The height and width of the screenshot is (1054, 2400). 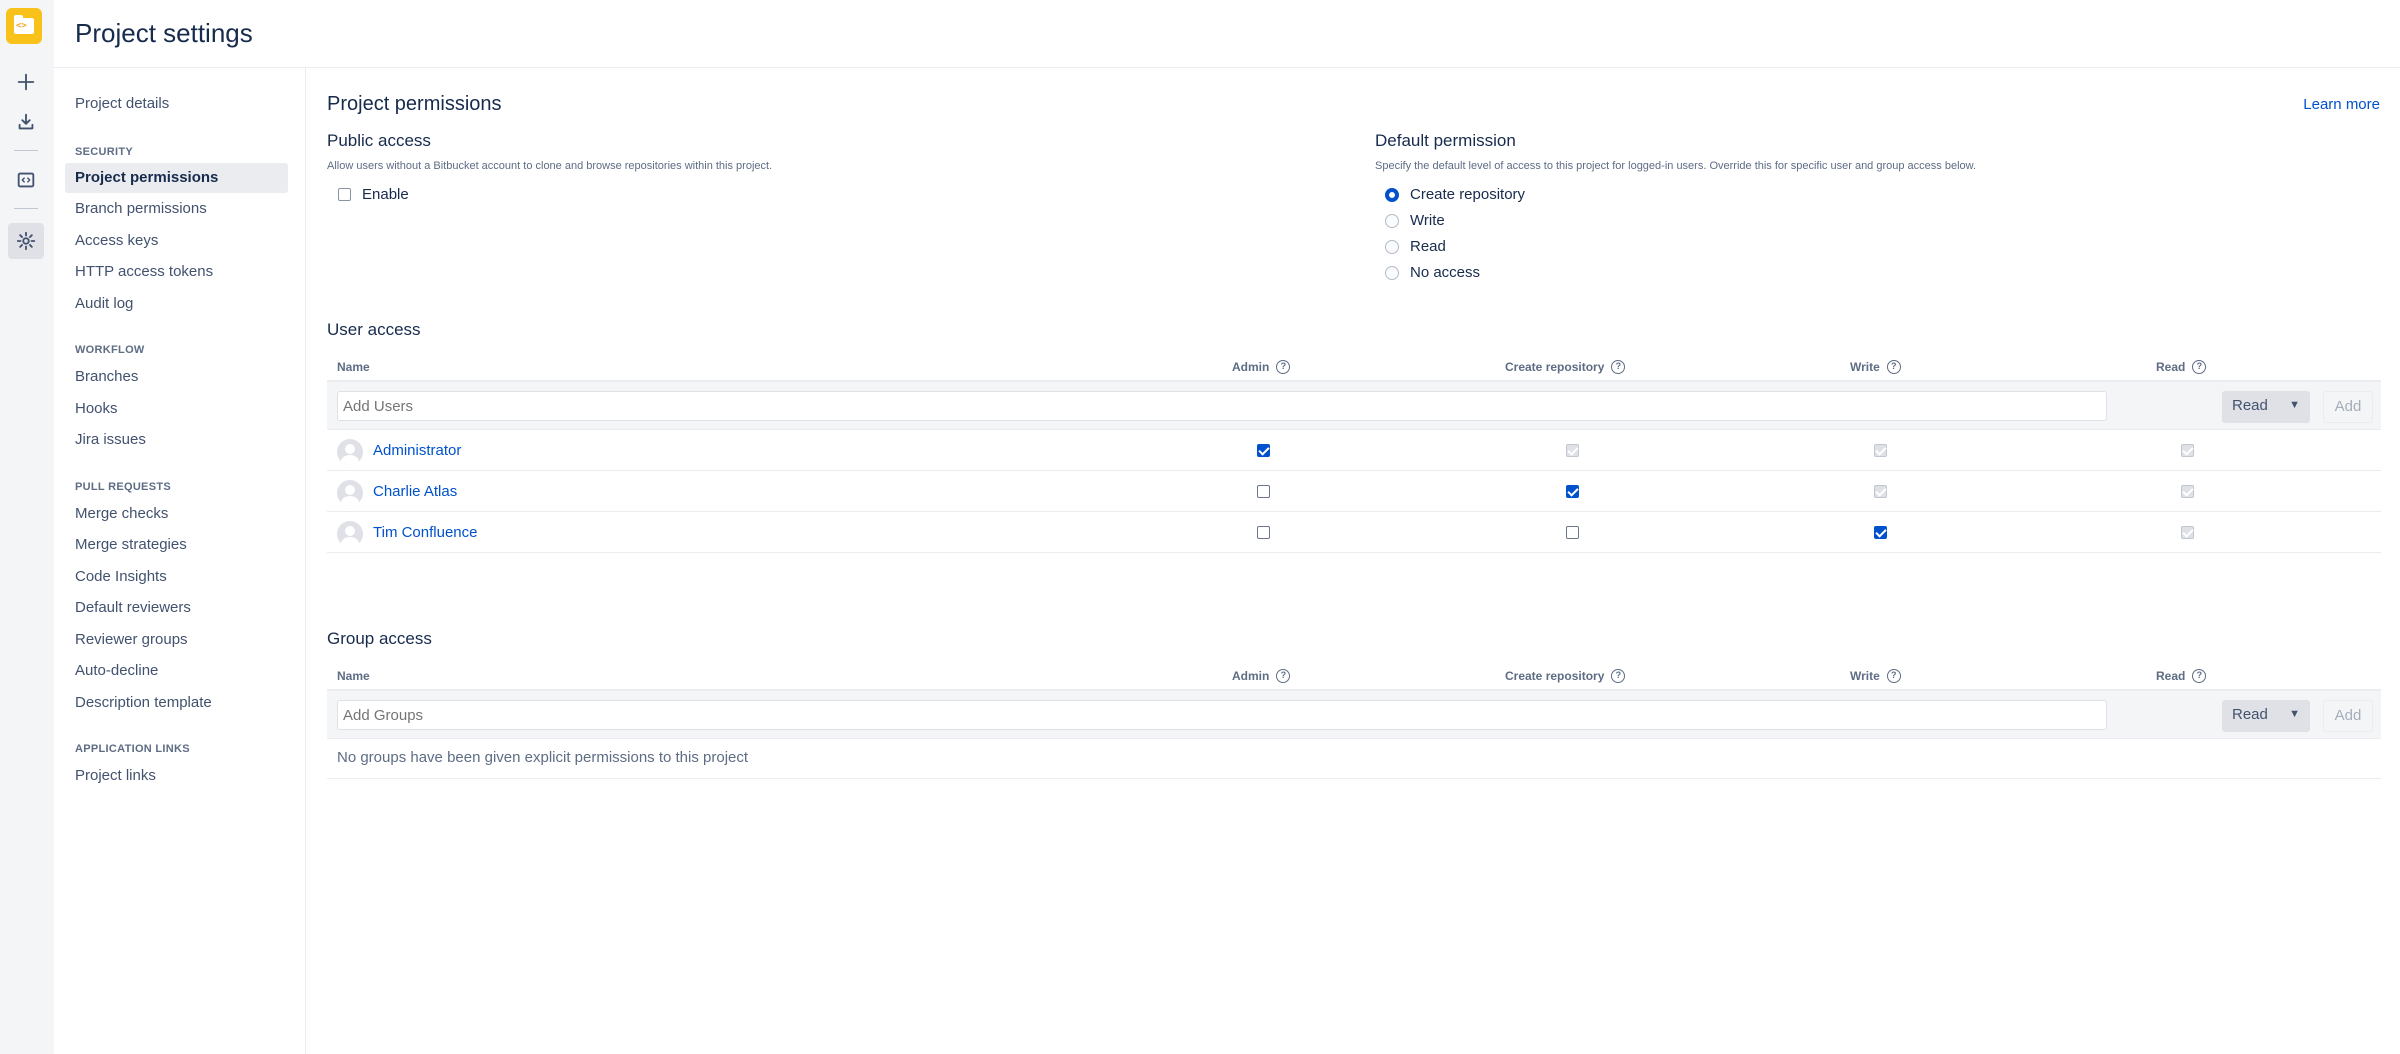 I want to click on global-nav-rail: <>, so click(x=27, y=527).